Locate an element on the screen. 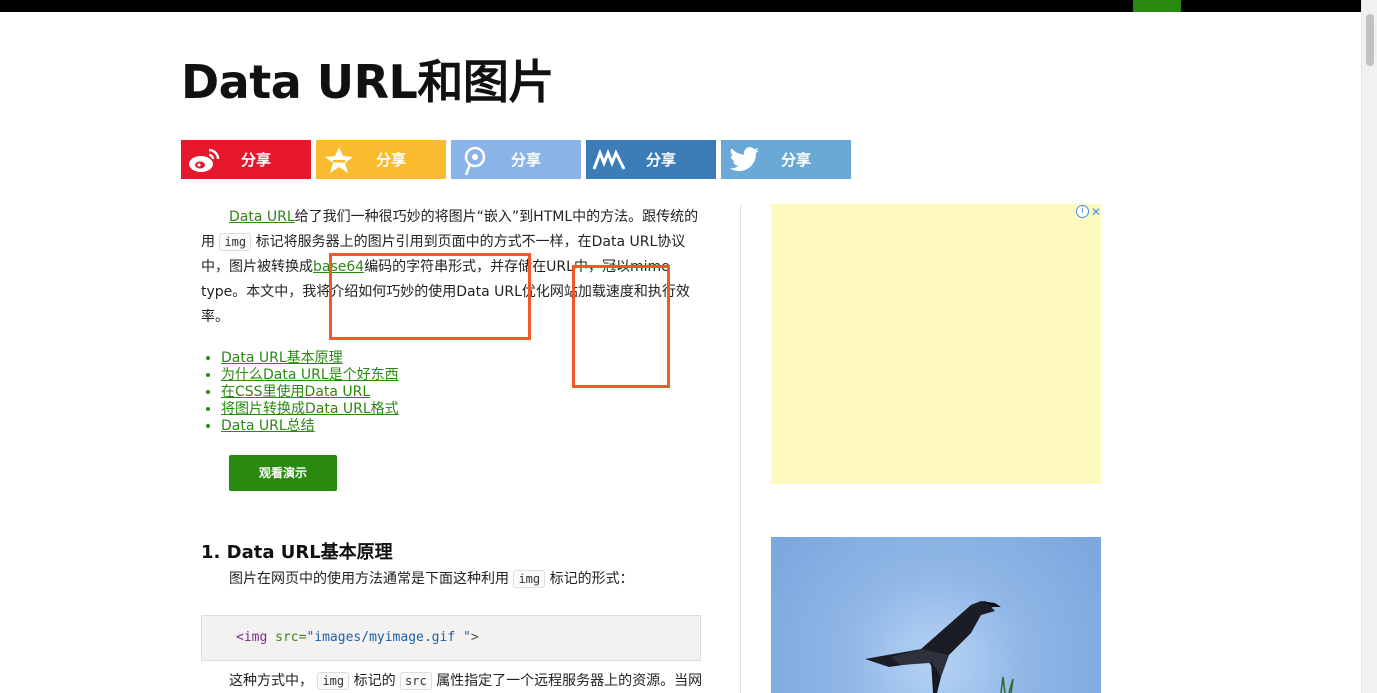 This screenshot has height=693, width=1377. adchoices: i ✕ is located at coordinates (1088, 211).